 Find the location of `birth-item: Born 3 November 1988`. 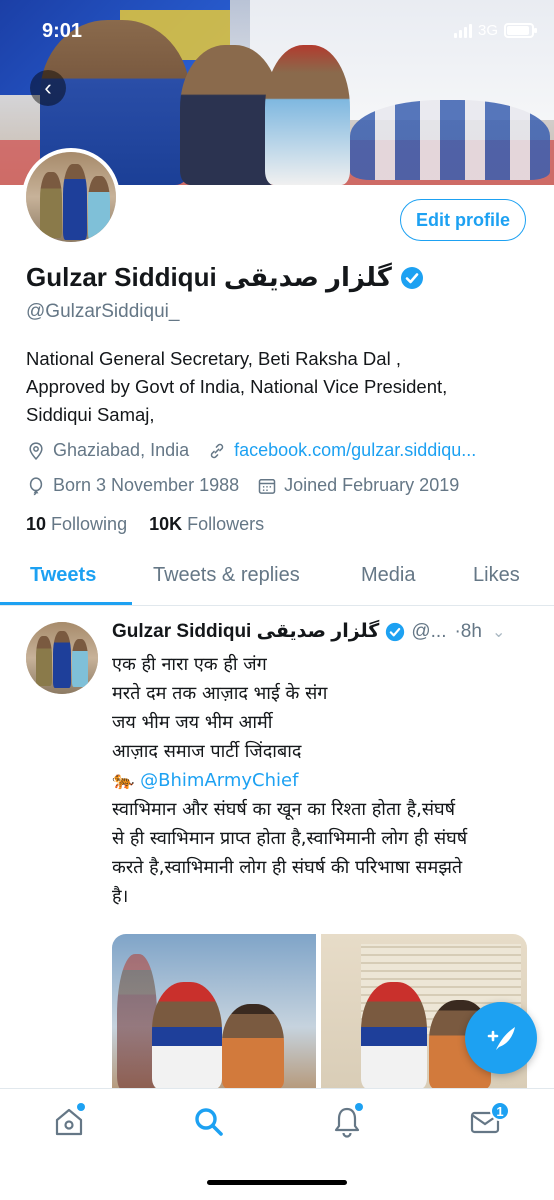

birth-item: Born 3 November 1988 is located at coordinates (132, 485).